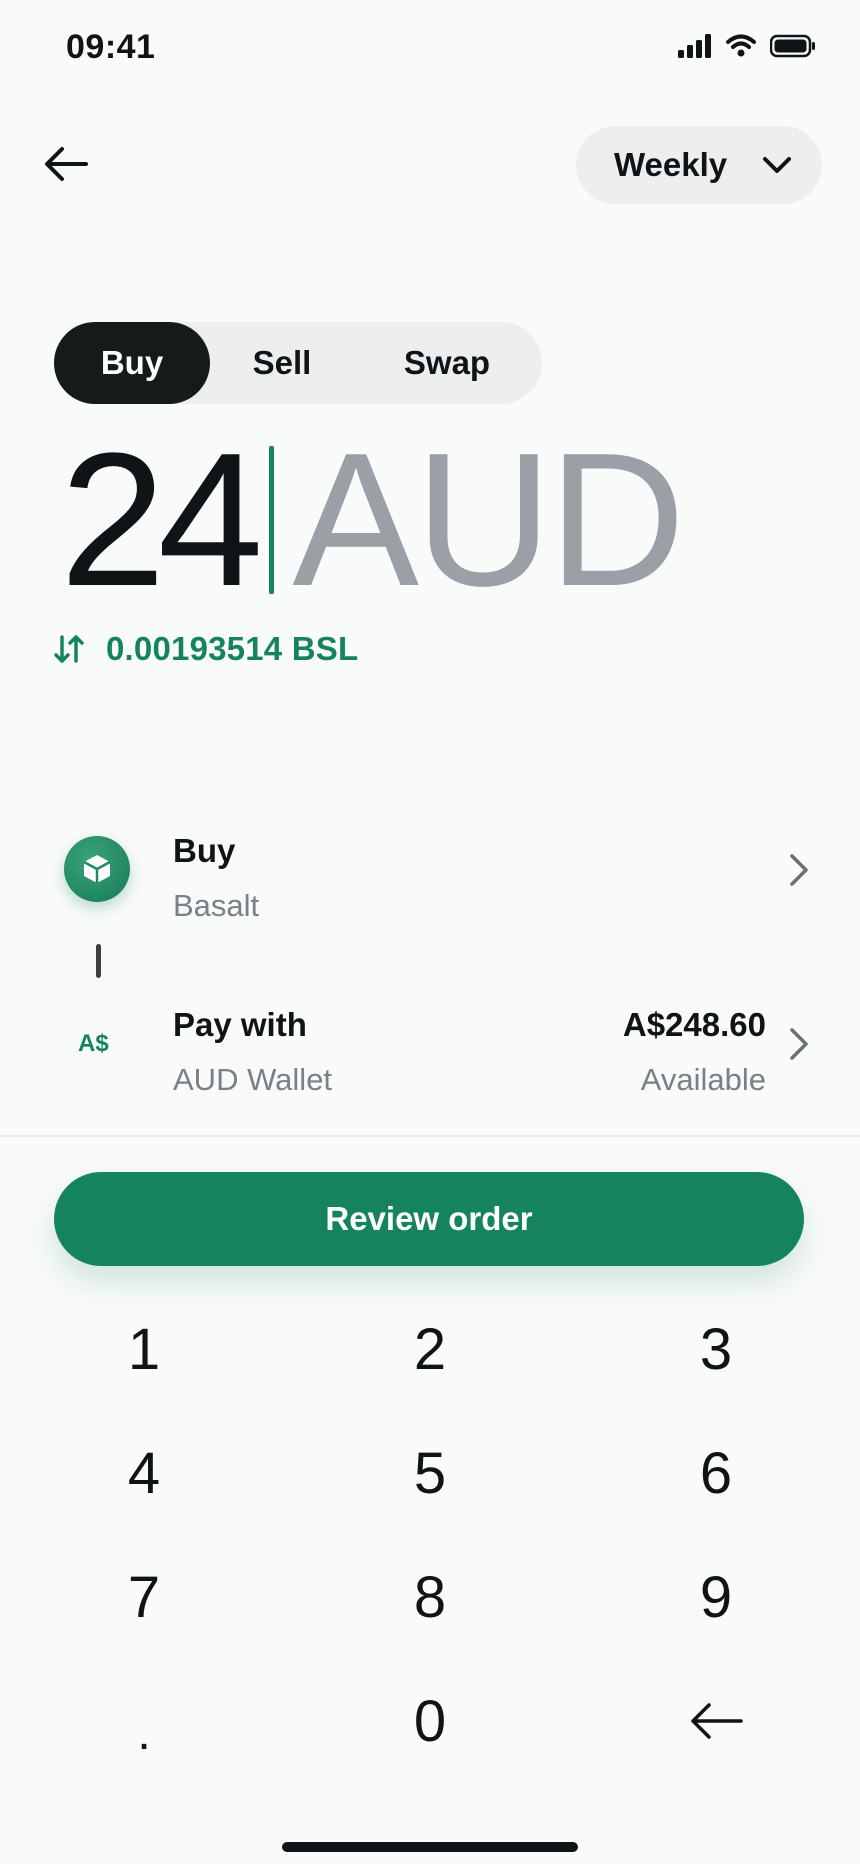  Describe the element at coordinates (132, 363) in the screenshot. I see `tab-buy: Buy` at that location.